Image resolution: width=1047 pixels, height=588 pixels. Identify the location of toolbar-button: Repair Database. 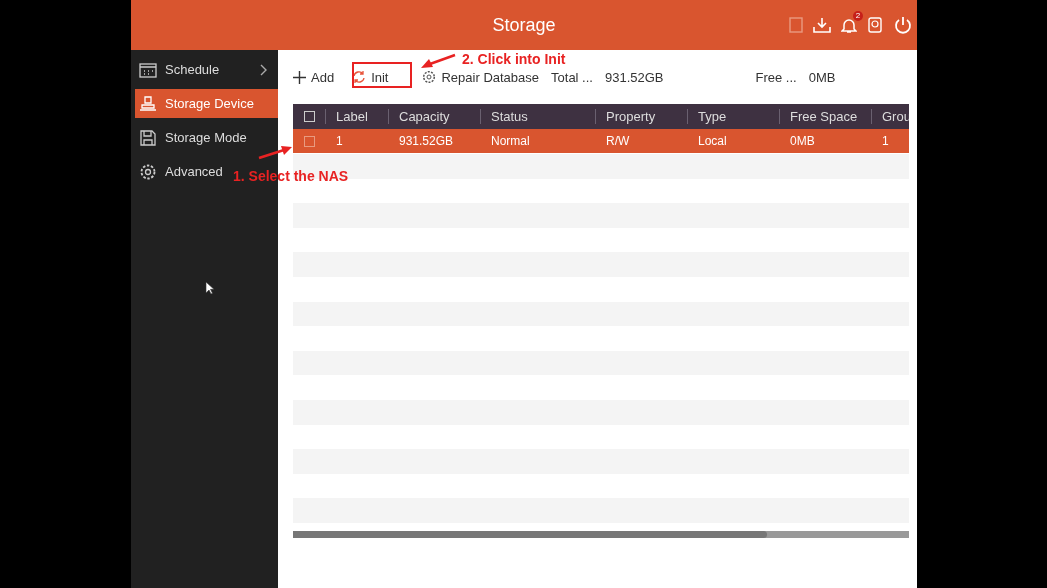
(481, 77).